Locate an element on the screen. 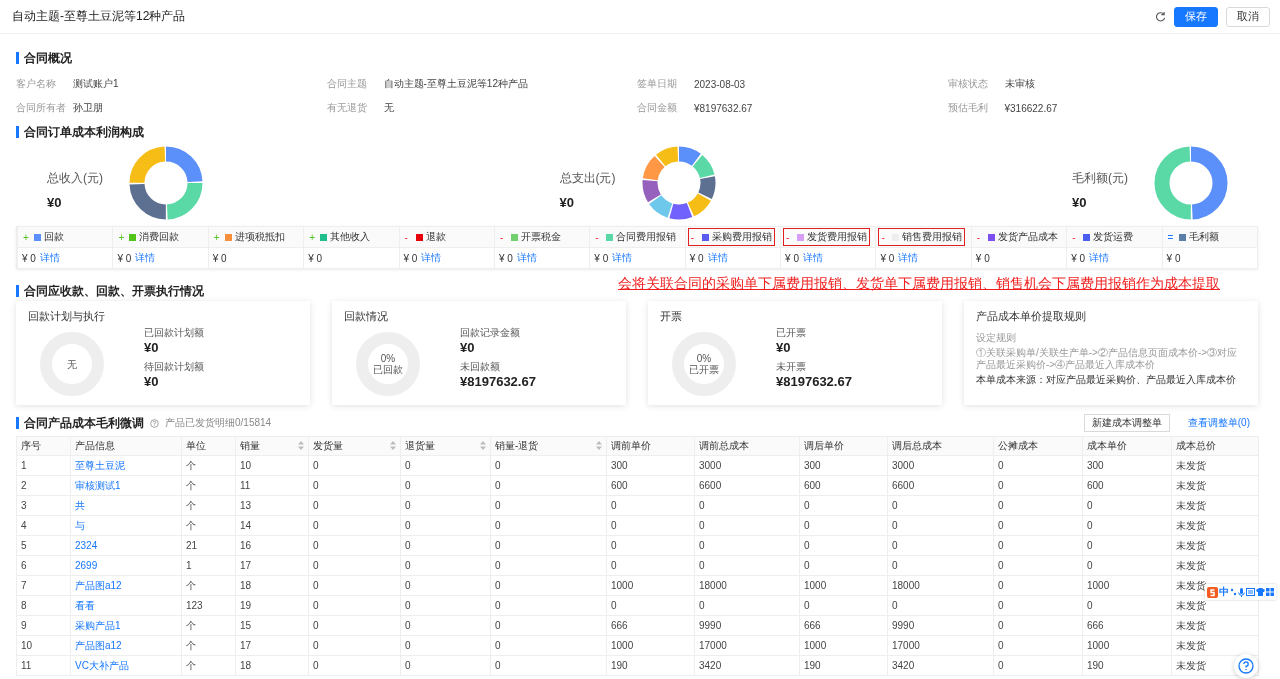 The height and width of the screenshot is (679, 1280). product-link: 2324 is located at coordinates (86, 545).